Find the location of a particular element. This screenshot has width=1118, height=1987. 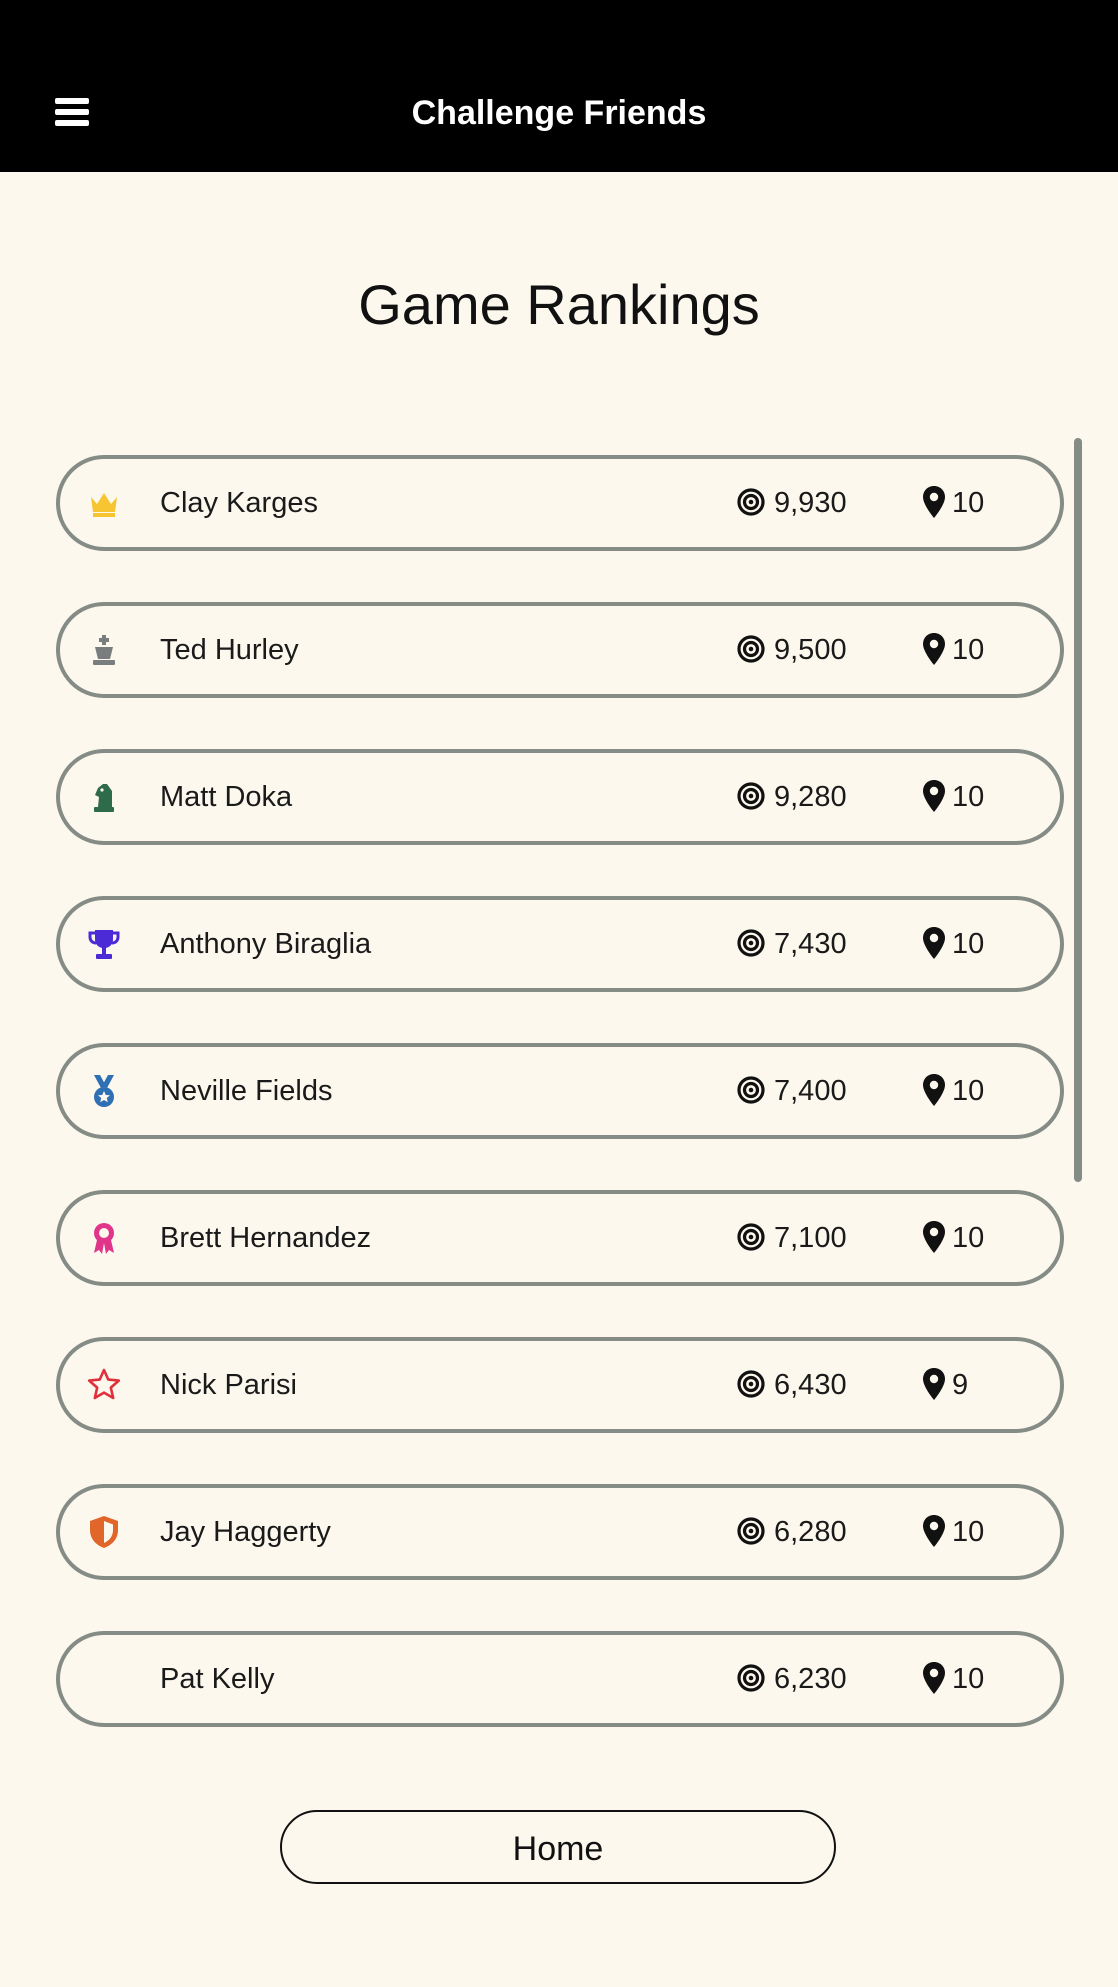

player-name: Brett Hernandez is located at coordinates (266, 1238).